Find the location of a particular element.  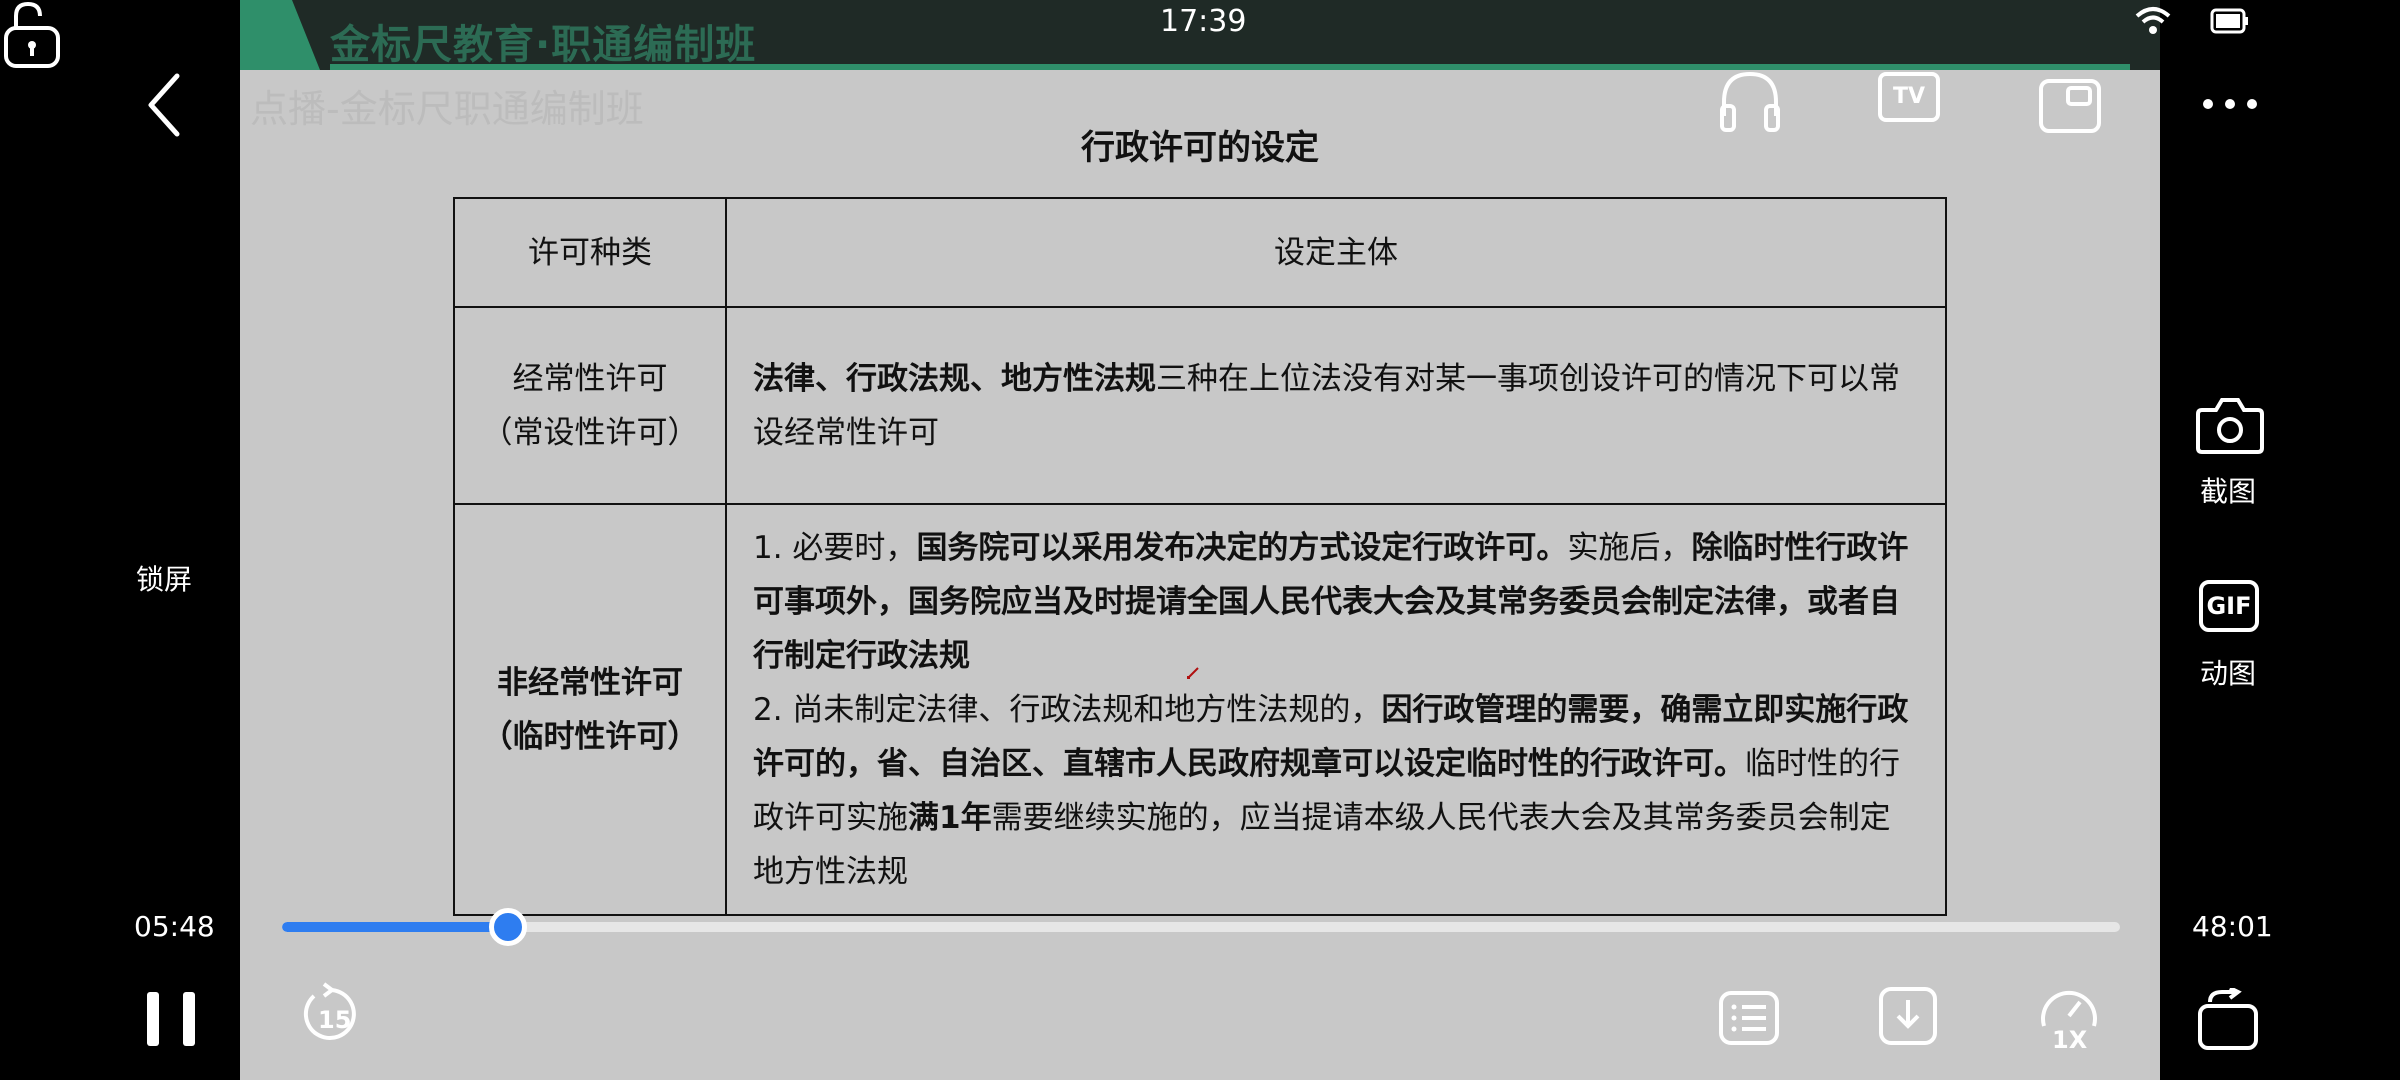

battery-icon is located at coordinates (2229, 21).